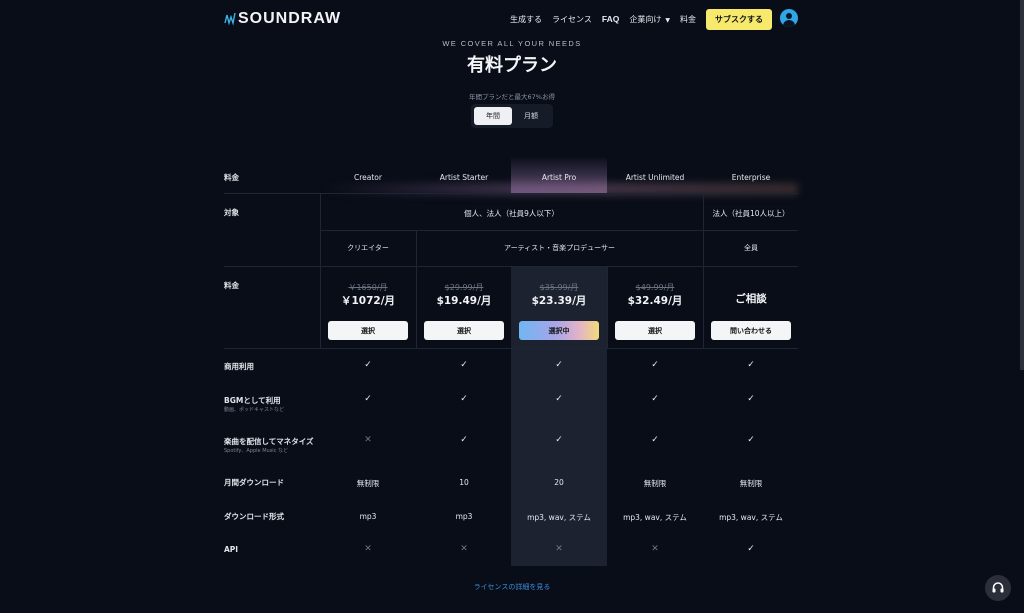 The height and width of the screenshot is (613, 1024). What do you see at coordinates (559, 301) in the screenshot?
I see `pro-price: $23.39/月` at bounding box center [559, 301].